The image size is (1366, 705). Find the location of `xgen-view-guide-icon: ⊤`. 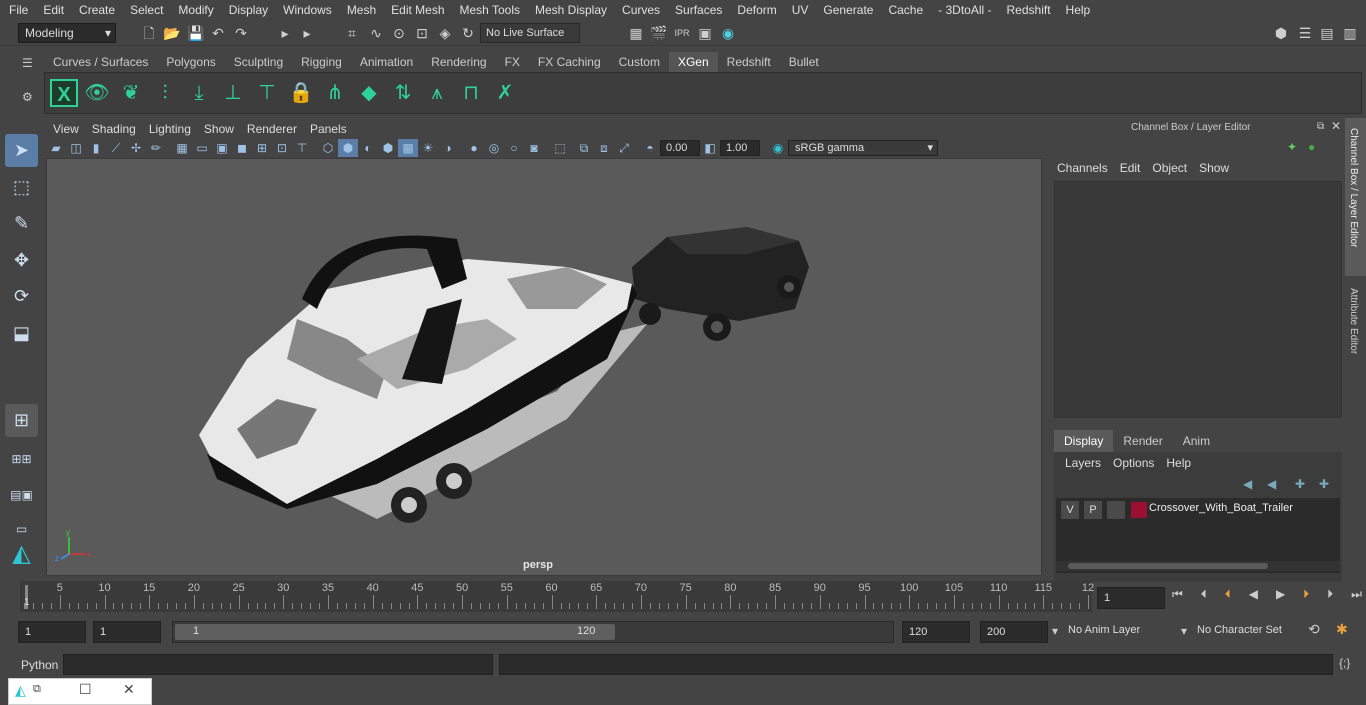

xgen-view-guide-icon: ⊤ is located at coordinates (267, 93).